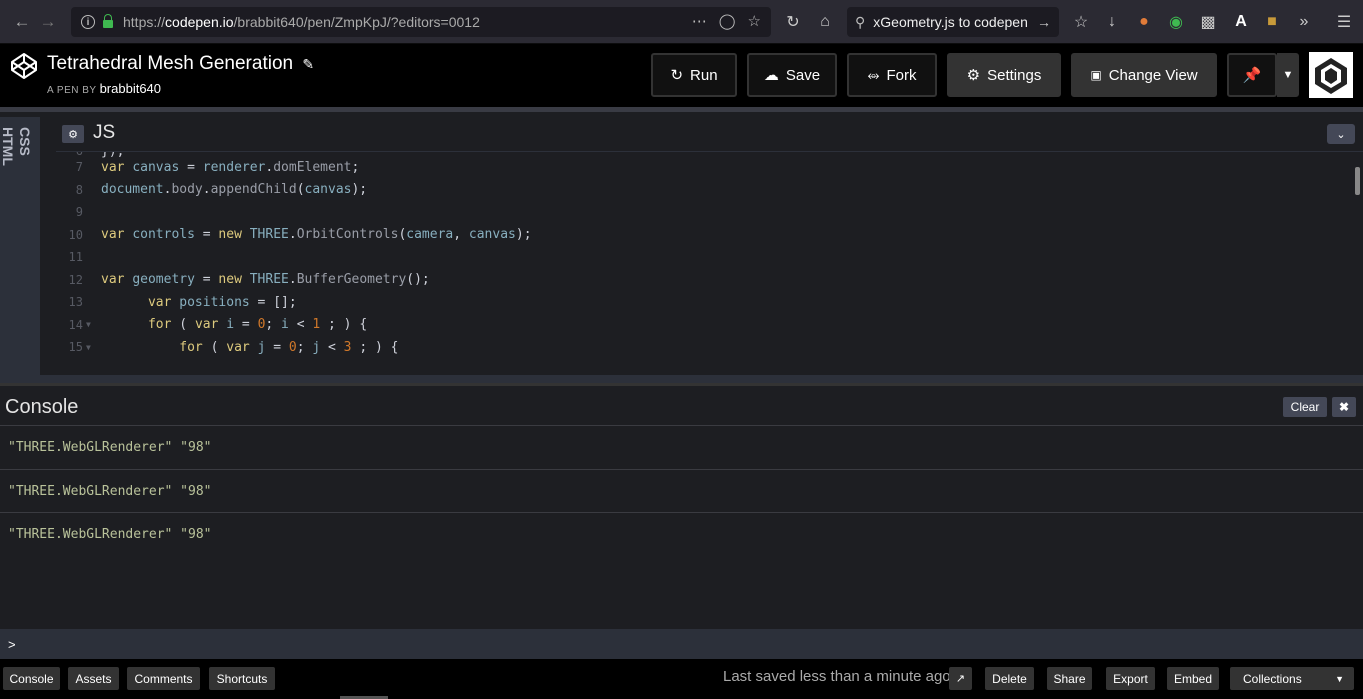 Image resolution: width=1363 pixels, height=699 pixels. I want to click on console-input: >, so click(681, 644).